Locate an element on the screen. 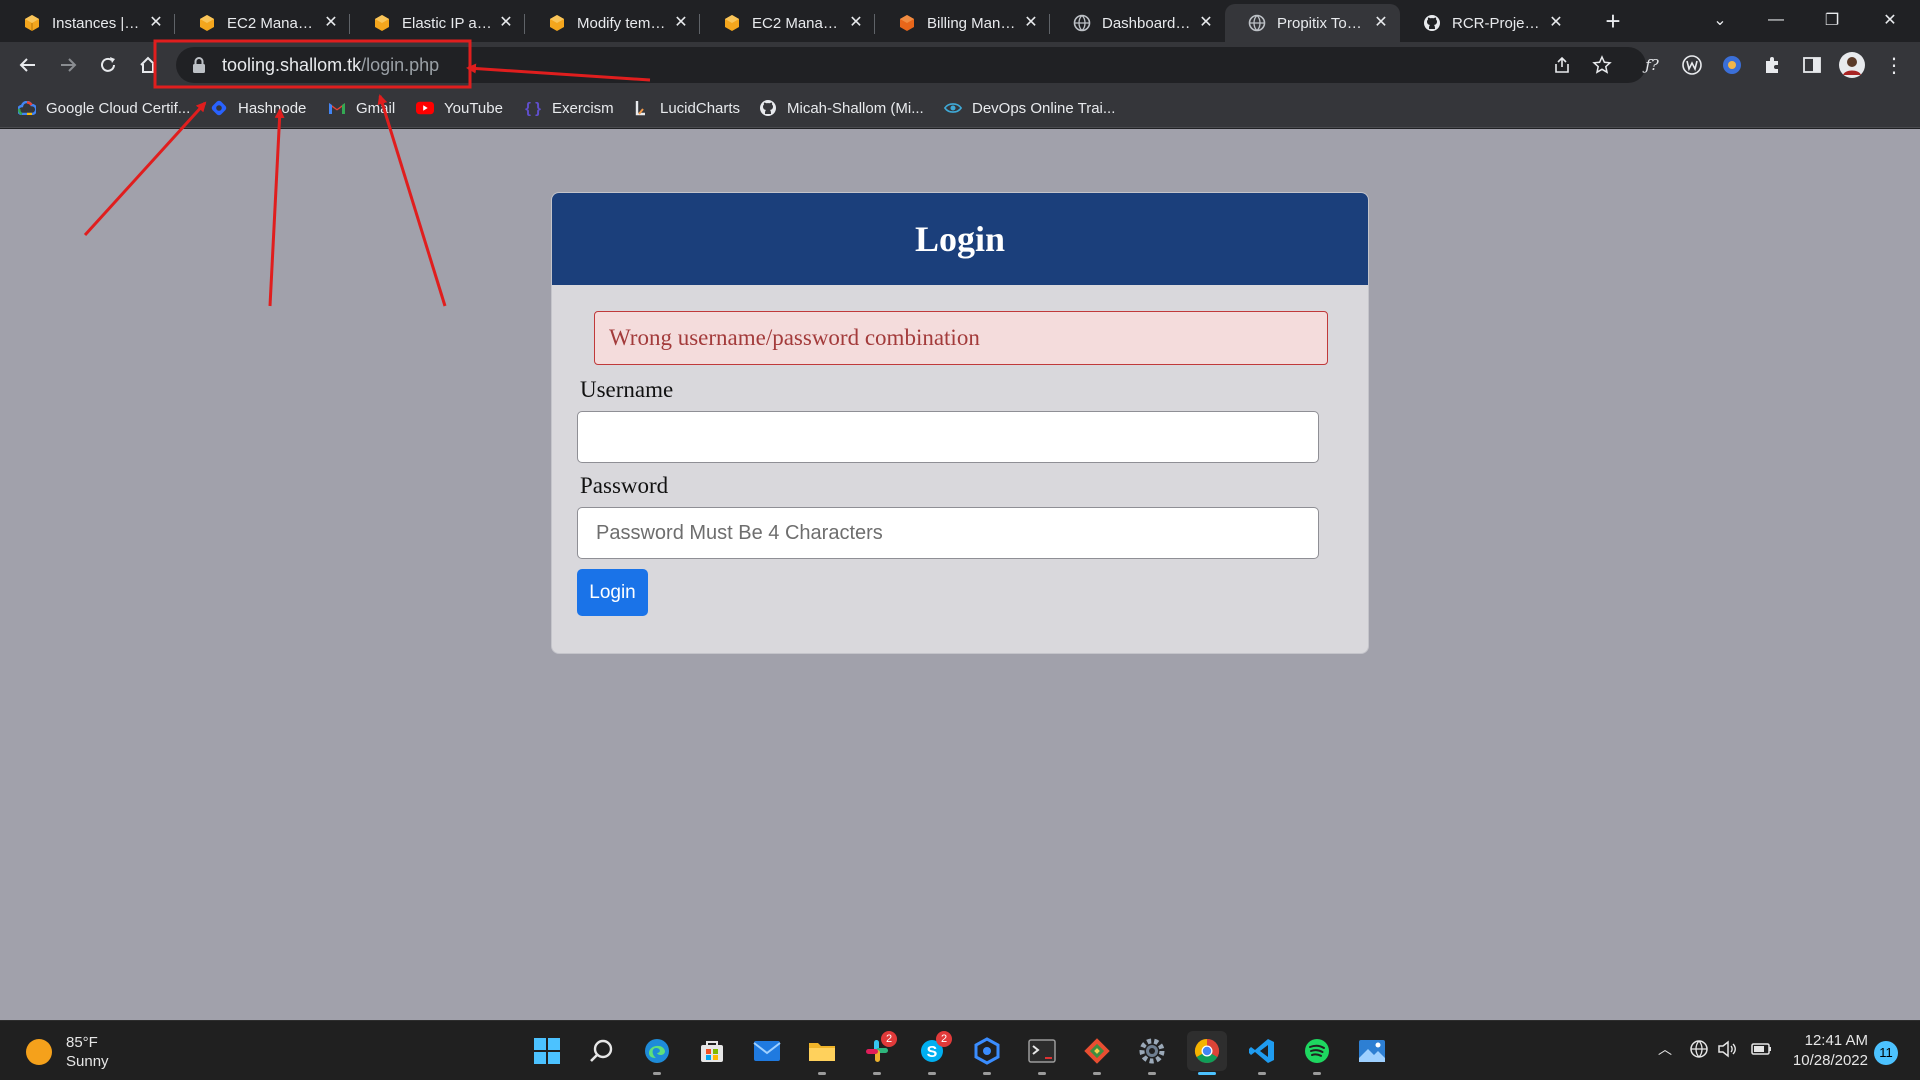 This screenshot has width=1920, height=1080. taskbar-settings is located at coordinates (1152, 1053).